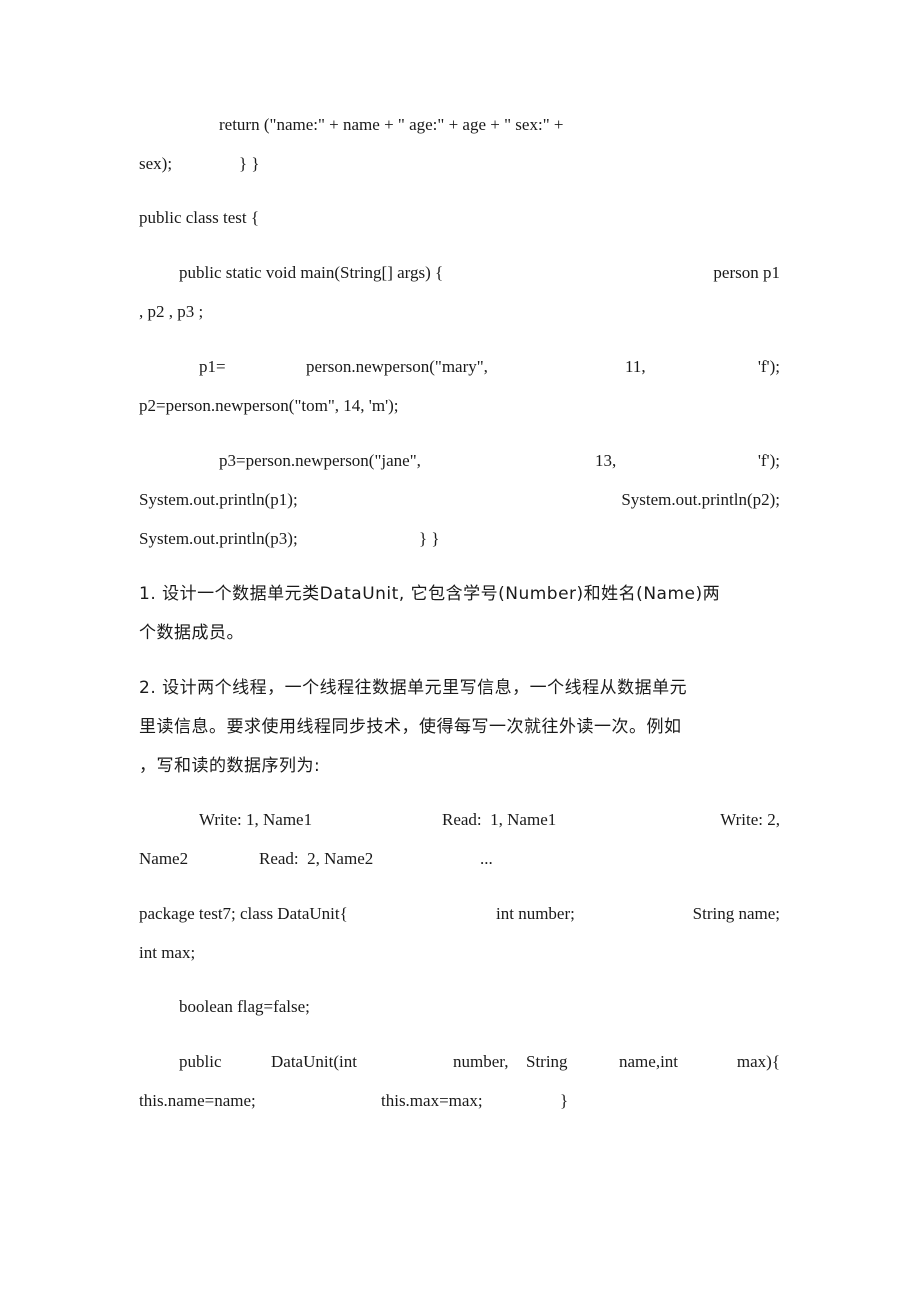 The width and height of the screenshot is (920, 1302). Describe the element at coordinates (256, 819) in the screenshot. I see `text-segment: Write: 1, Name1` at that location.